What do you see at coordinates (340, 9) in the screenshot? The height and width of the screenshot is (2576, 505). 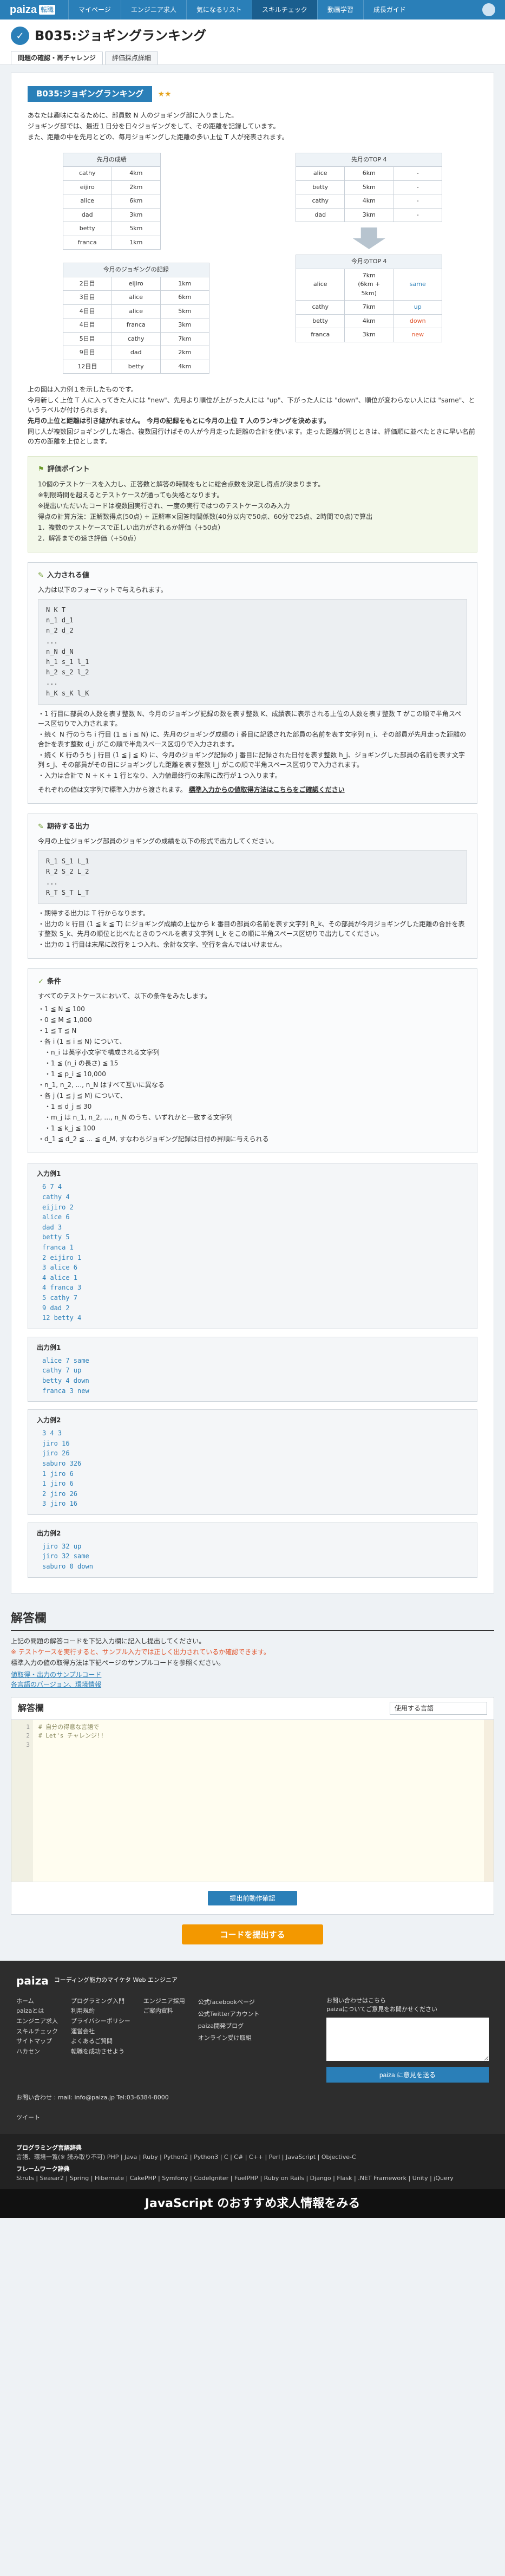 I see `nav-item: 動画学習` at bounding box center [340, 9].